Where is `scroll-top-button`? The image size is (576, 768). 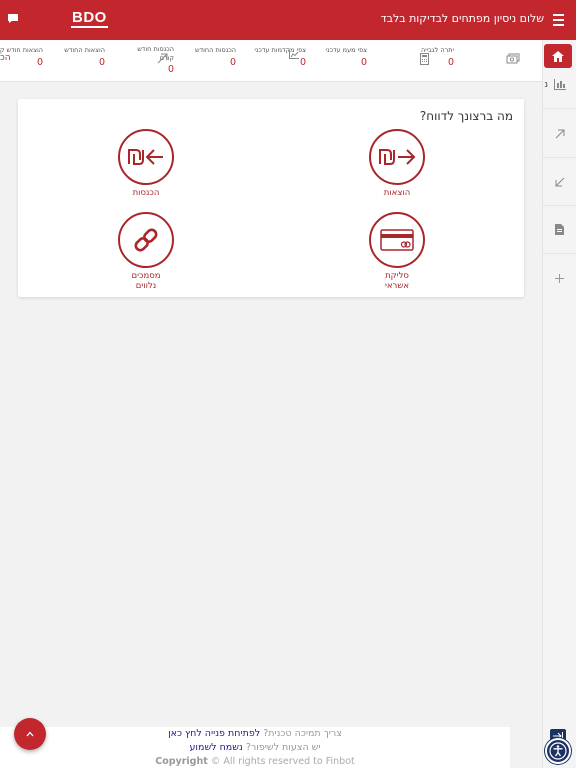
scroll-top-button is located at coordinates (30, 734).